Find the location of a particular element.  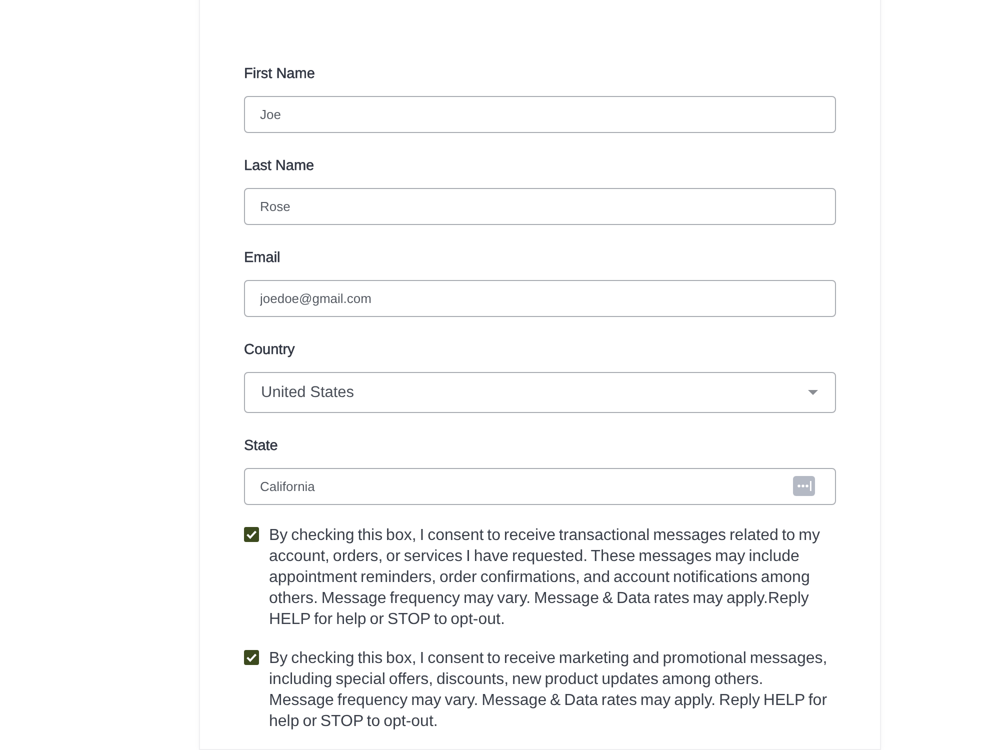

field-label: Email is located at coordinates (262, 258).